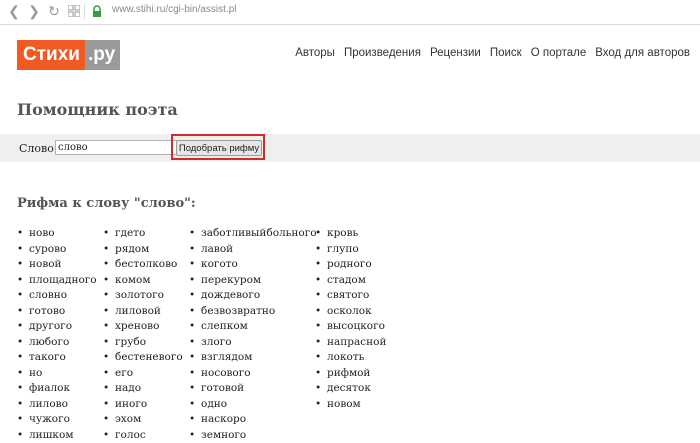 This screenshot has width=700, height=443. What do you see at coordinates (382, 53) in the screenshot?
I see `nav-works: Произведения` at bounding box center [382, 53].